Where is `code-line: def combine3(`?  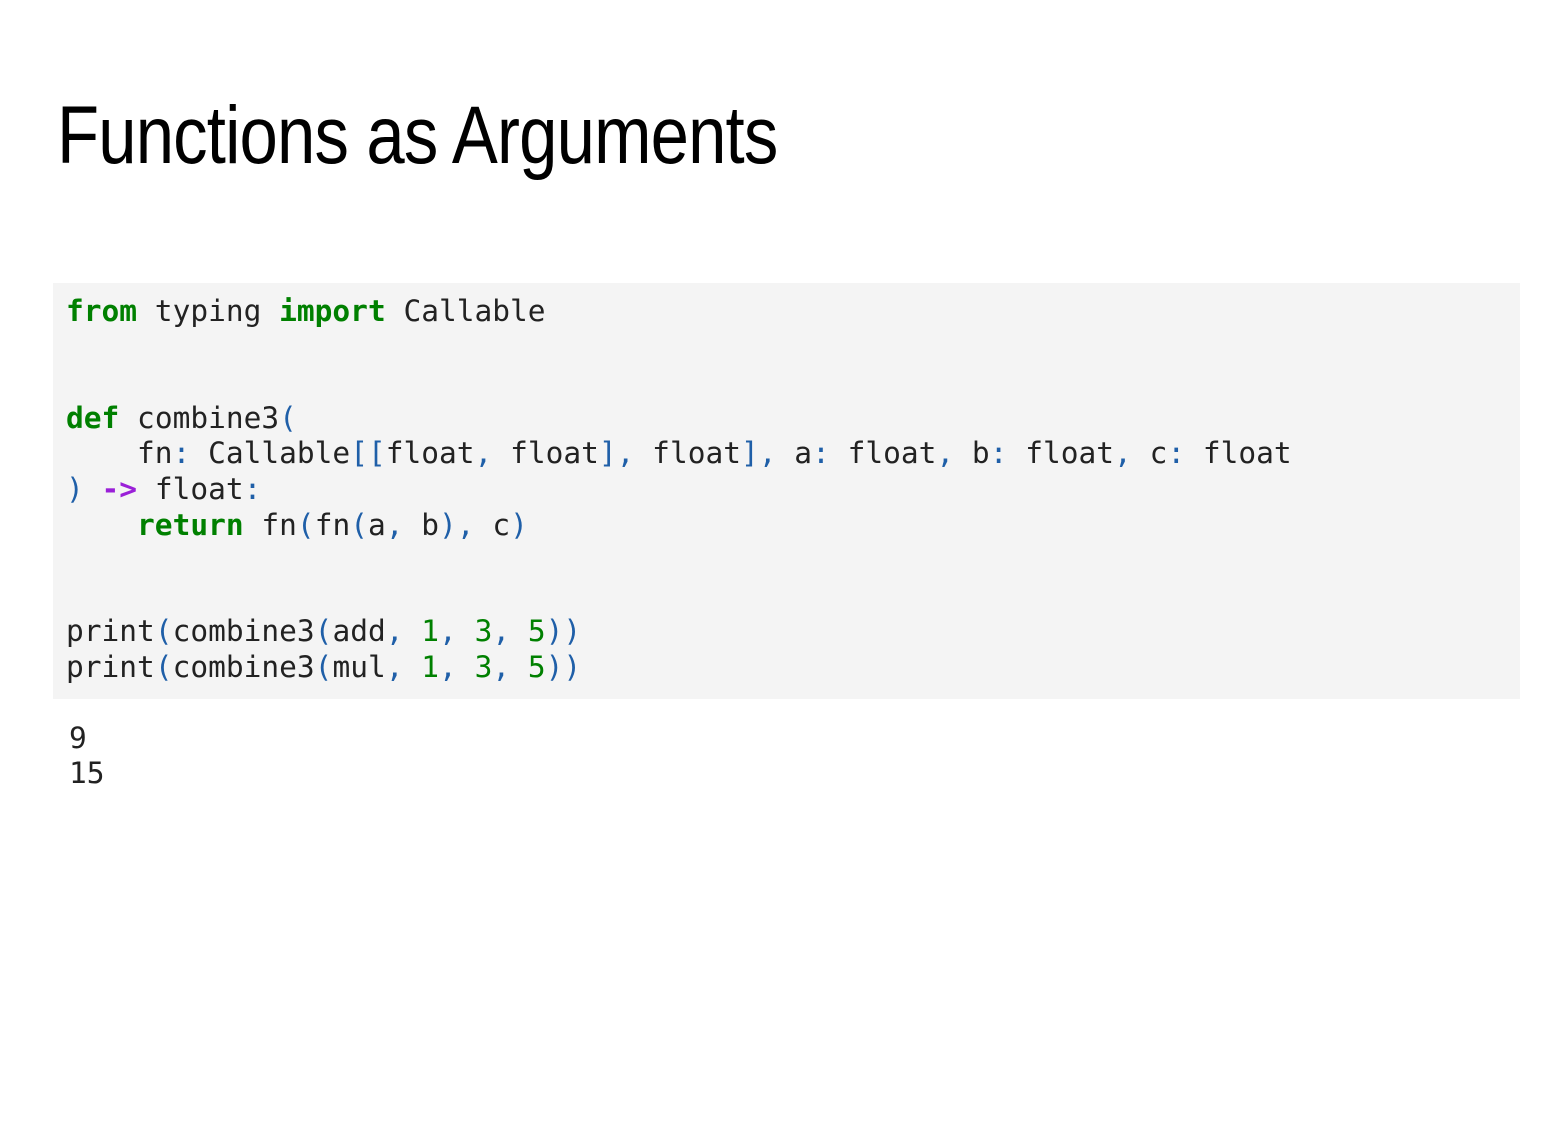
code-line: def combine3( is located at coordinates (786, 419).